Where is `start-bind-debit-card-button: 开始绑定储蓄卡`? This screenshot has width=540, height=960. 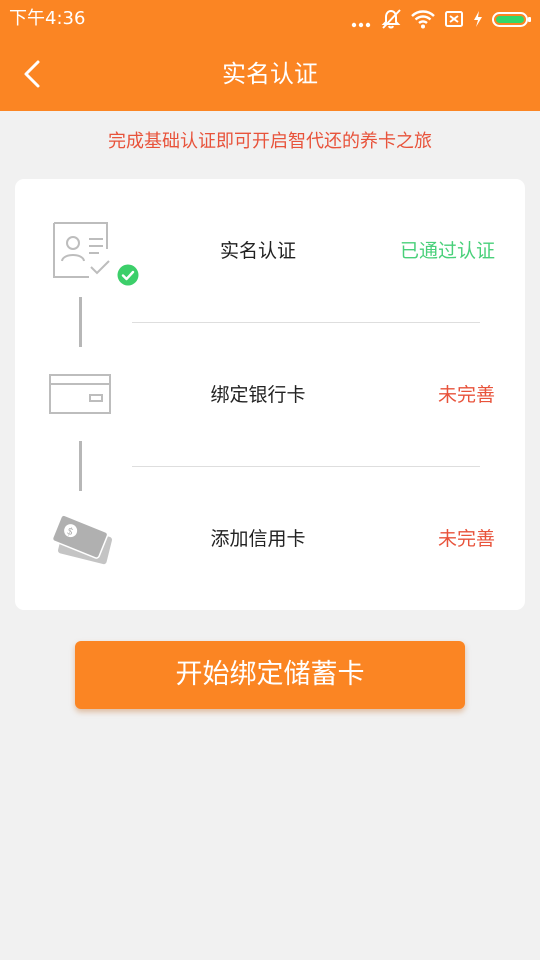
start-bind-debit-card-button: 开始绑定储蓄卡 is located at coordinates (270, 675).